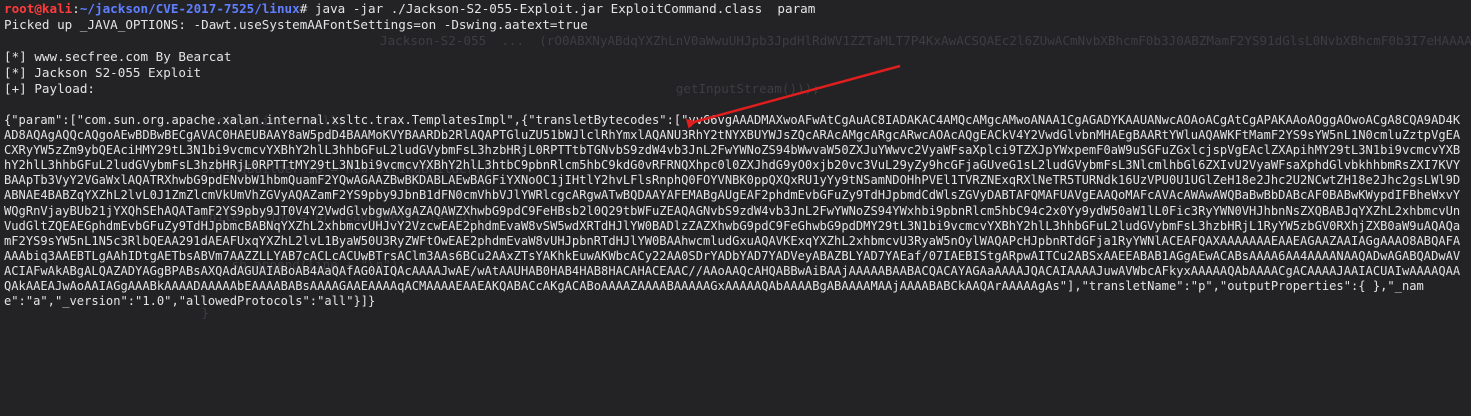  I want to click on prompt-path: ~/jackson/CVE-2017-7525/linux, so click(189, 8).